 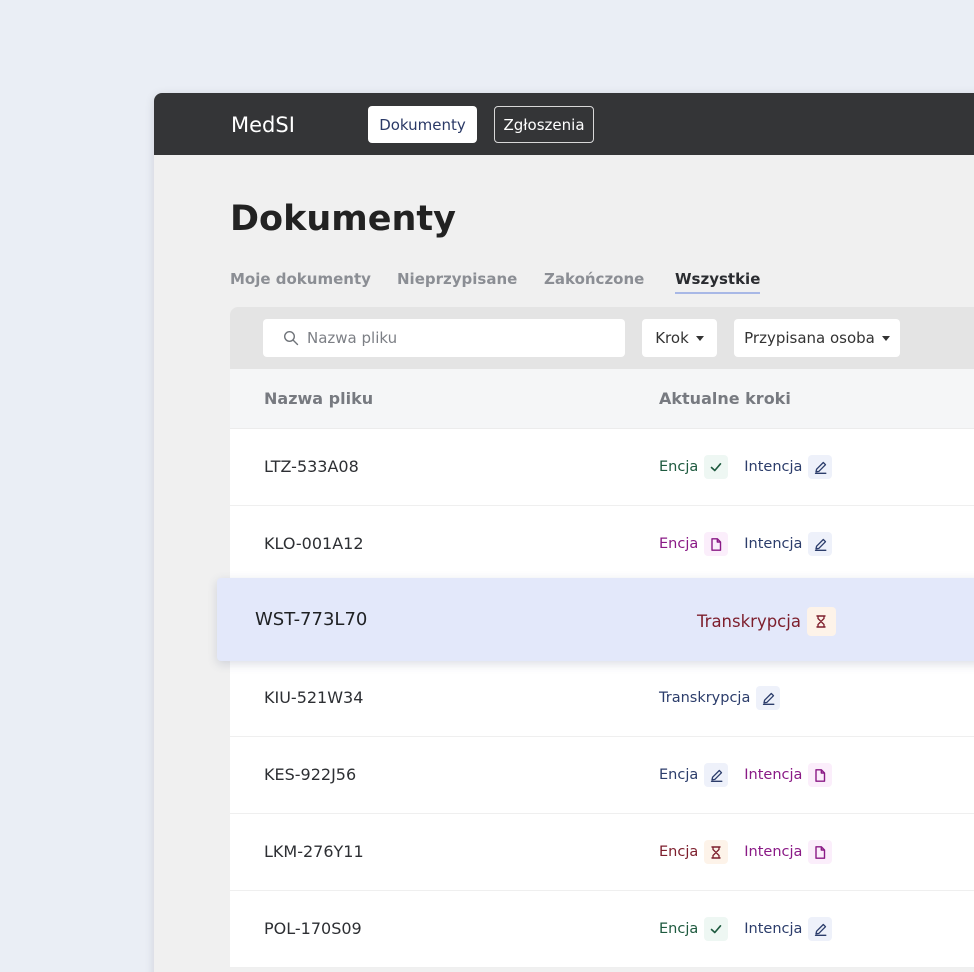 What do you see at coordinates (300, 279) in the screenshot?
I see `tab-moje-dokumenty: Moje dokumenty` at bounding box center [300, 279].